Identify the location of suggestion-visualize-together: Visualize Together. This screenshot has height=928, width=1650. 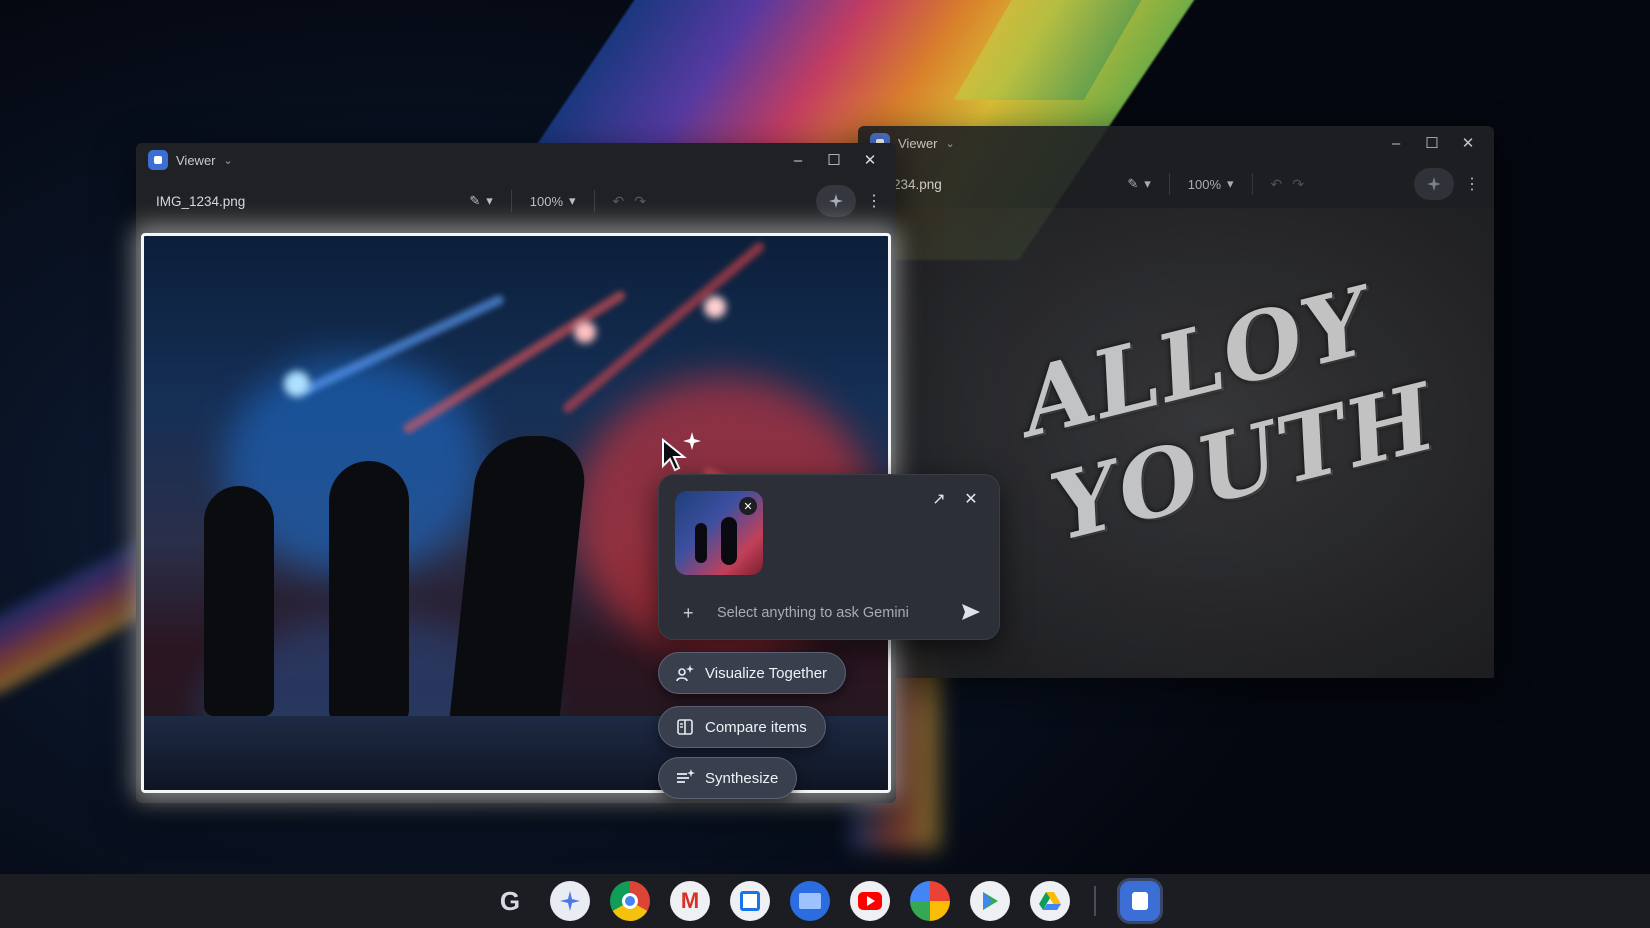
(752, 673).